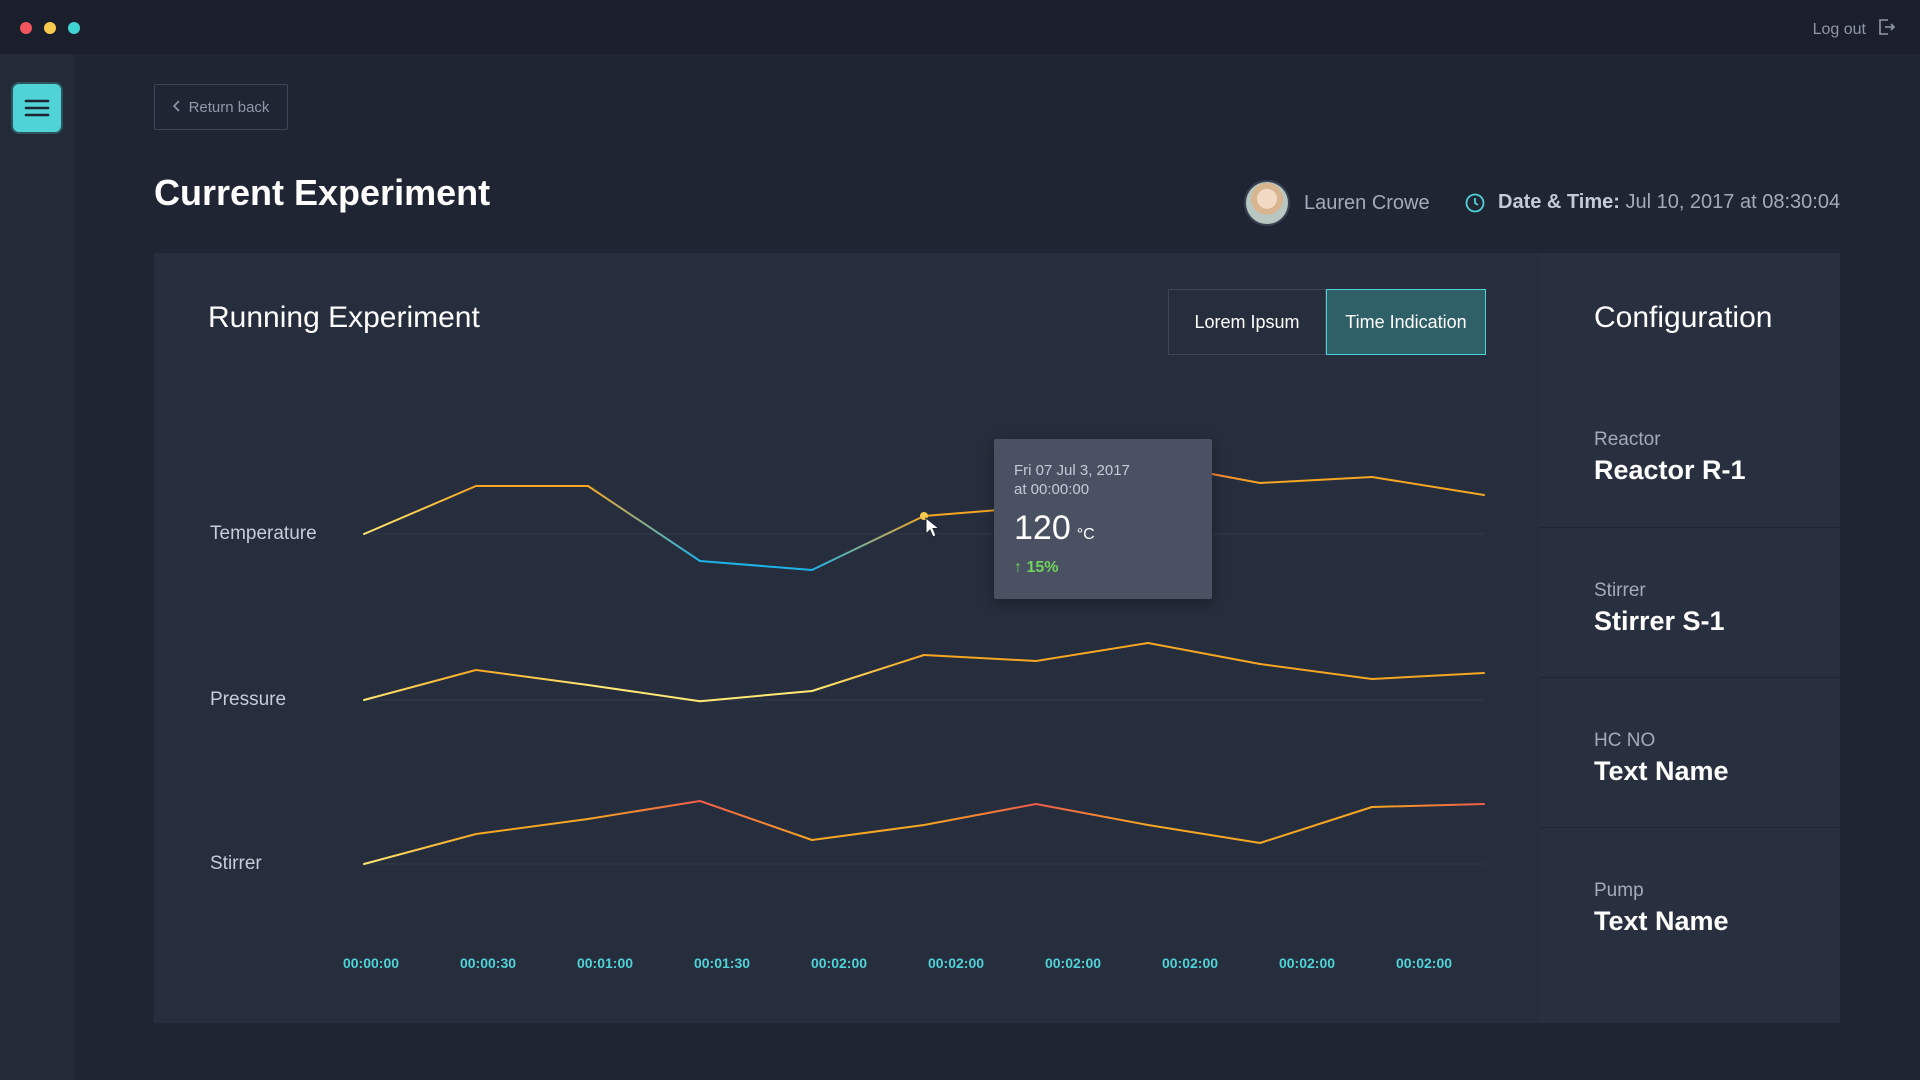  What do you see at coordinates (1733, 202) in the screenshot?
I see `datetime-value: Jul 10, 2017 at 08:30:04` at bounding box center [1733, 202].